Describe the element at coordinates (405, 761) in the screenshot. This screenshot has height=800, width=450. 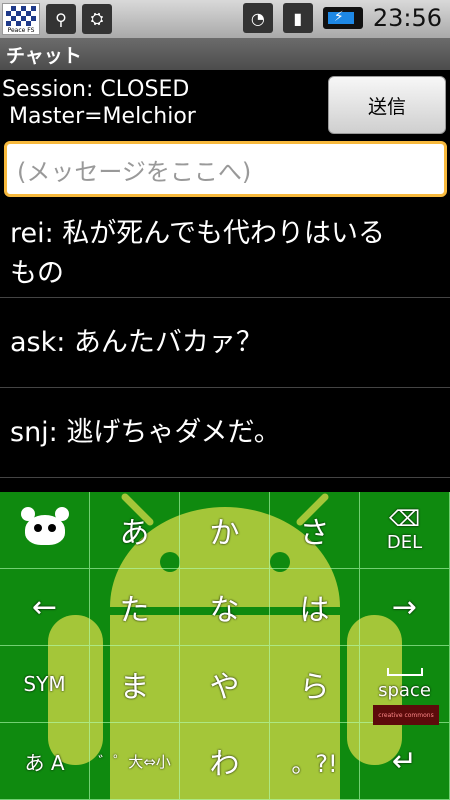
I see `enter-key: ↵` at that location.